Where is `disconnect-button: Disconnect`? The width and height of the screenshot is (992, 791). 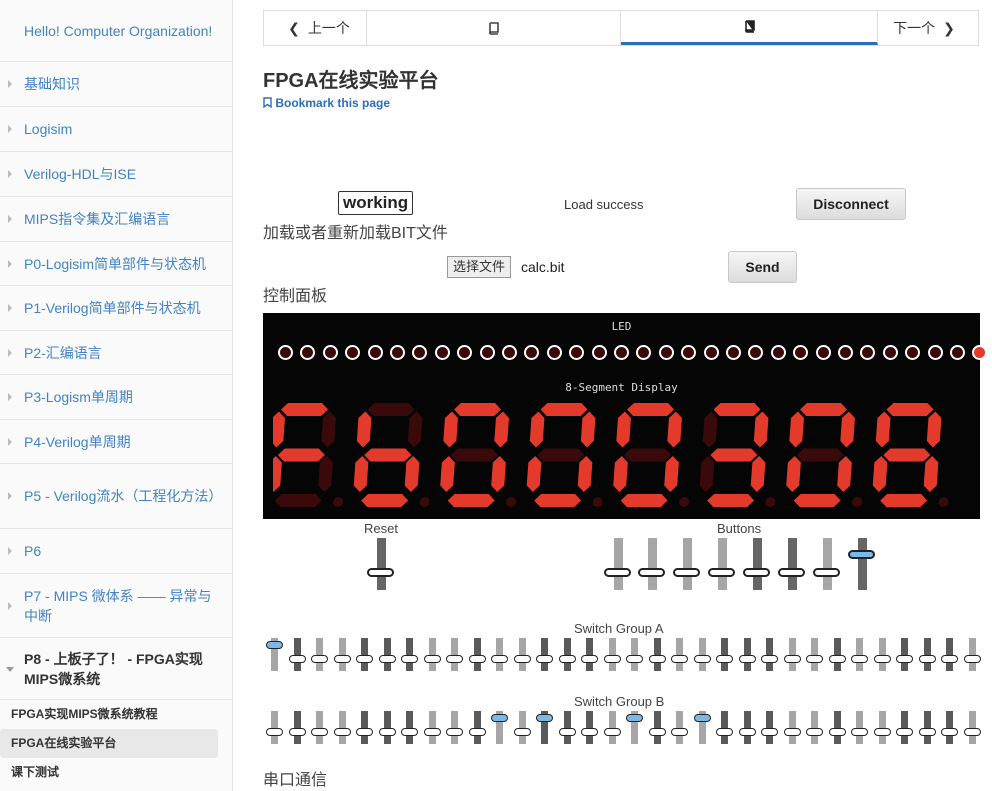
disconnect-button: Disconnect is located at coordinates (851, 204).